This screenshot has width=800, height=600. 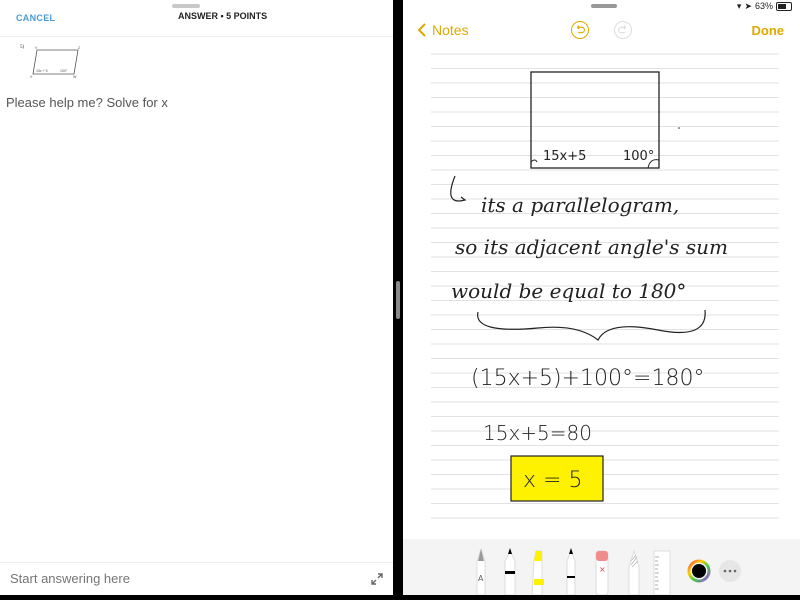 I want to click on more-options-button, so click(x=730, y=571).